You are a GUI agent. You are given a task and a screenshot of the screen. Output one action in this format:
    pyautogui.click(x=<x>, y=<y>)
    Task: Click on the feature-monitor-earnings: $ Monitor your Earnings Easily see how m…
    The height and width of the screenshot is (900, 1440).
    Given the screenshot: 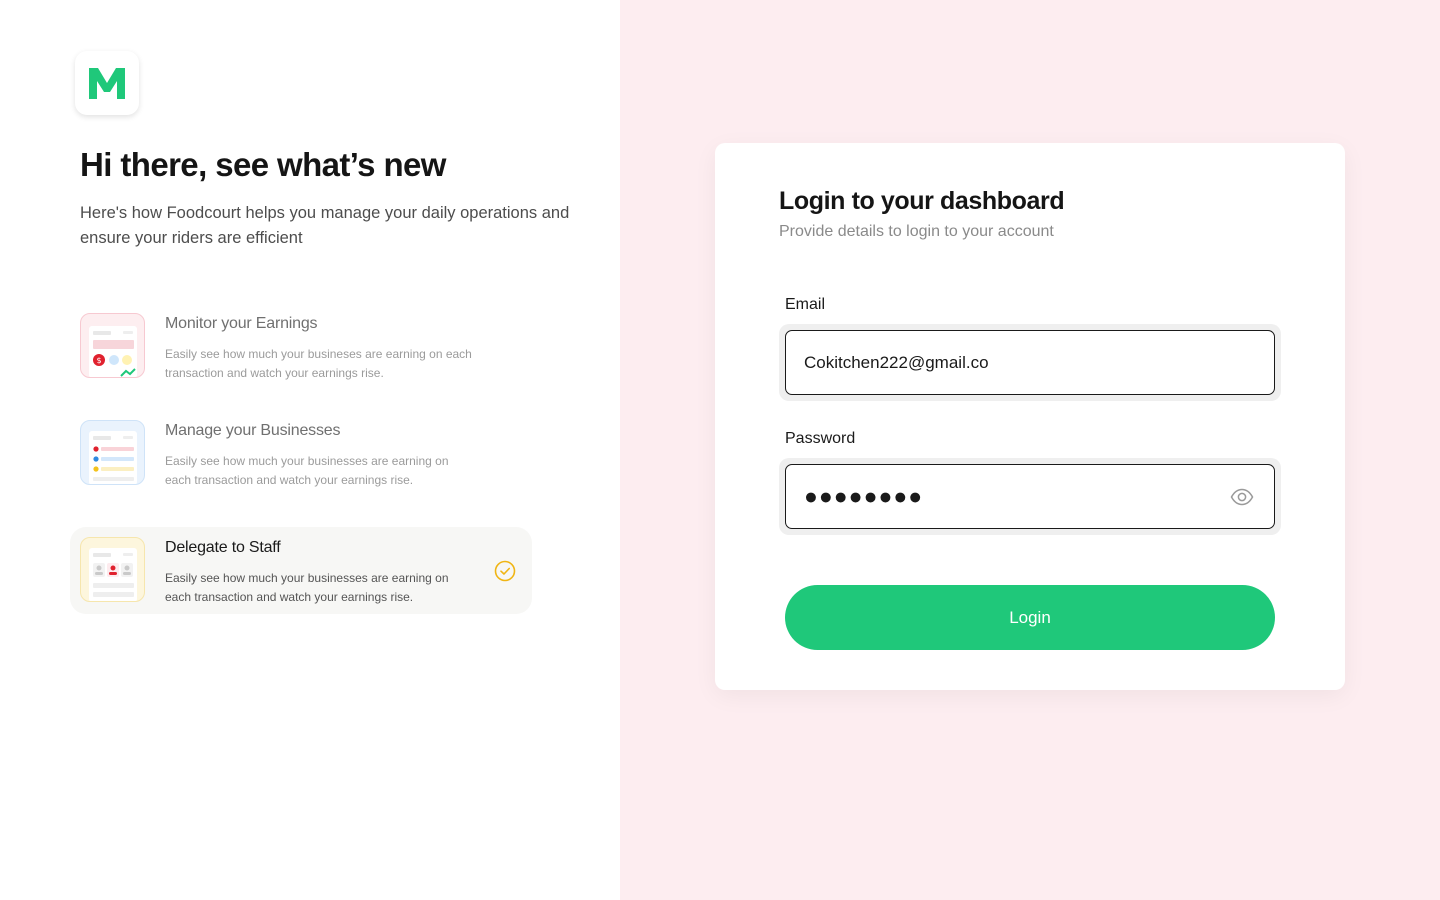 What is the action you would take?
    pyautogui.click(x=301, y=346)
    